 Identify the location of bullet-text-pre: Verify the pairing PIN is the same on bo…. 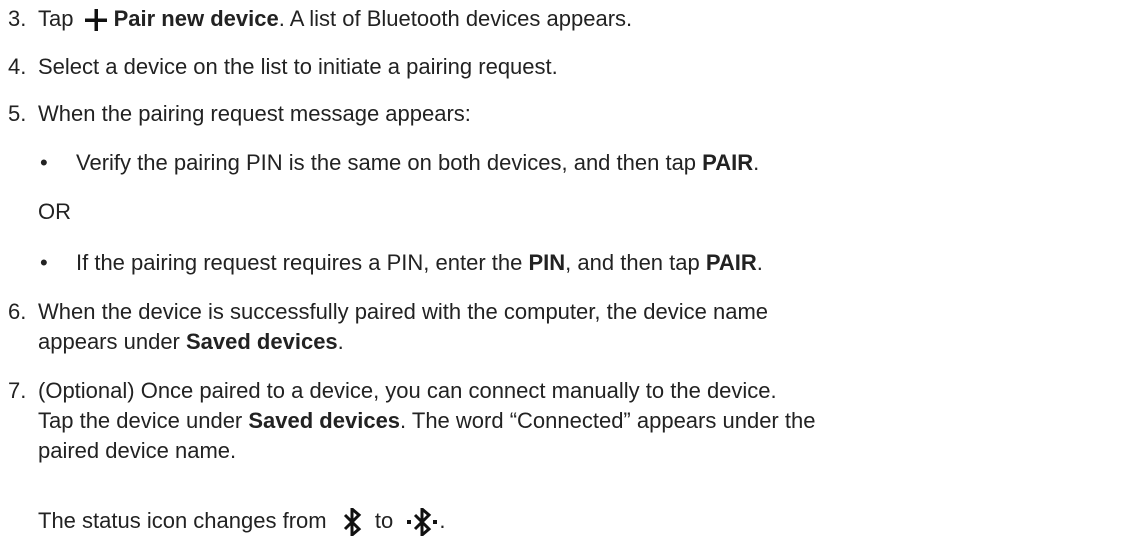
(389, 162).